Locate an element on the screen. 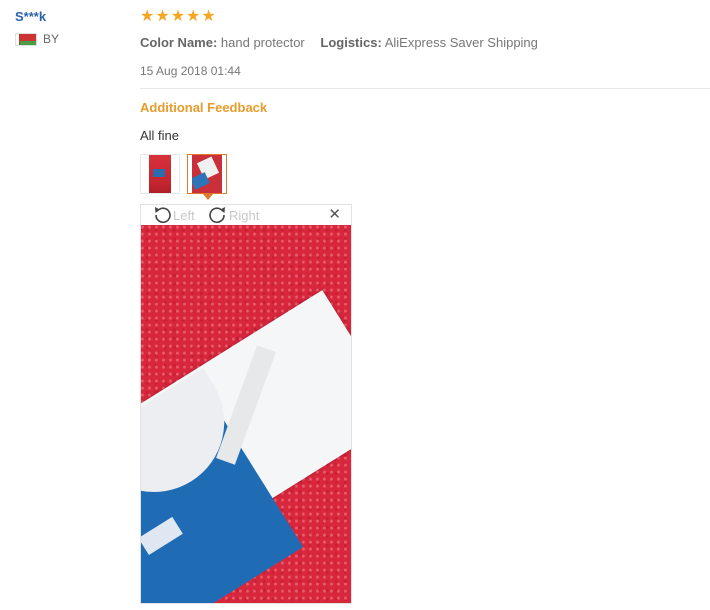 This screenshot has height=610, width=710. viewer-toolbar: Left Right ✕ is located at coordinates (246, 215).